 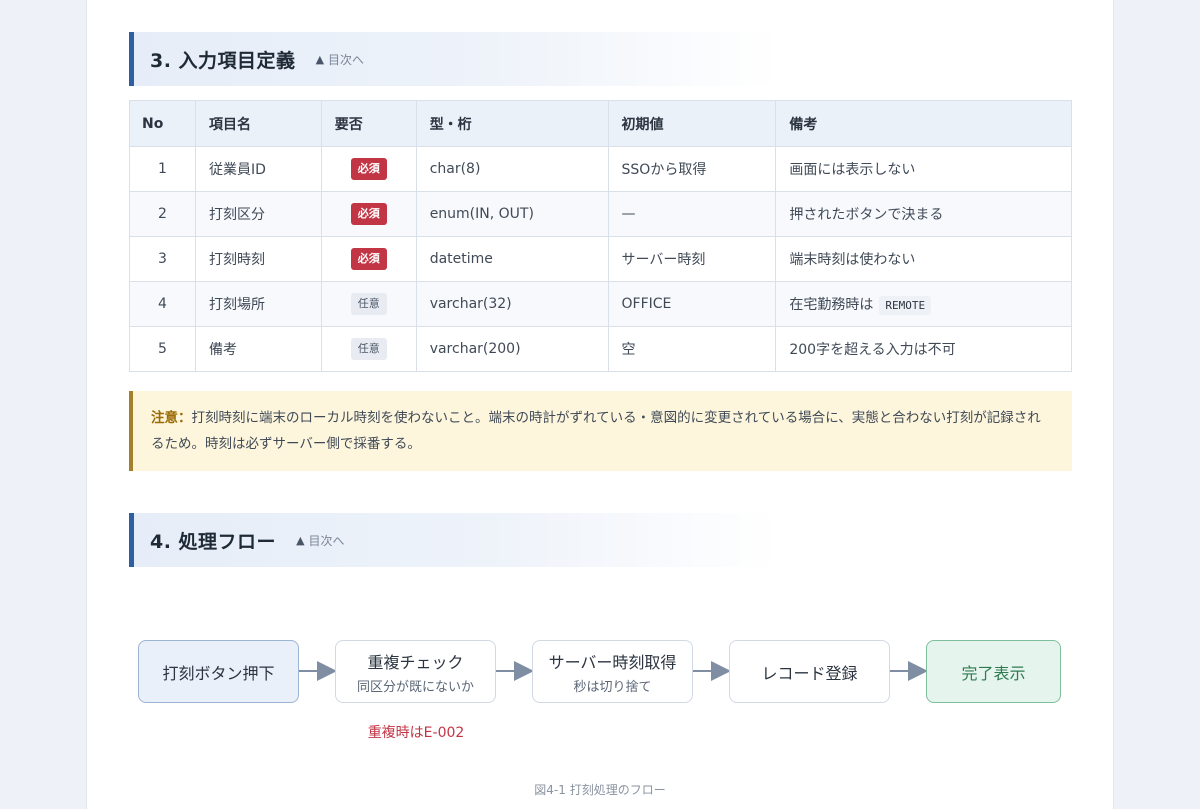 I want to click on cell-remarks: 端末時刻は使わない, so click(x=923, y=259).